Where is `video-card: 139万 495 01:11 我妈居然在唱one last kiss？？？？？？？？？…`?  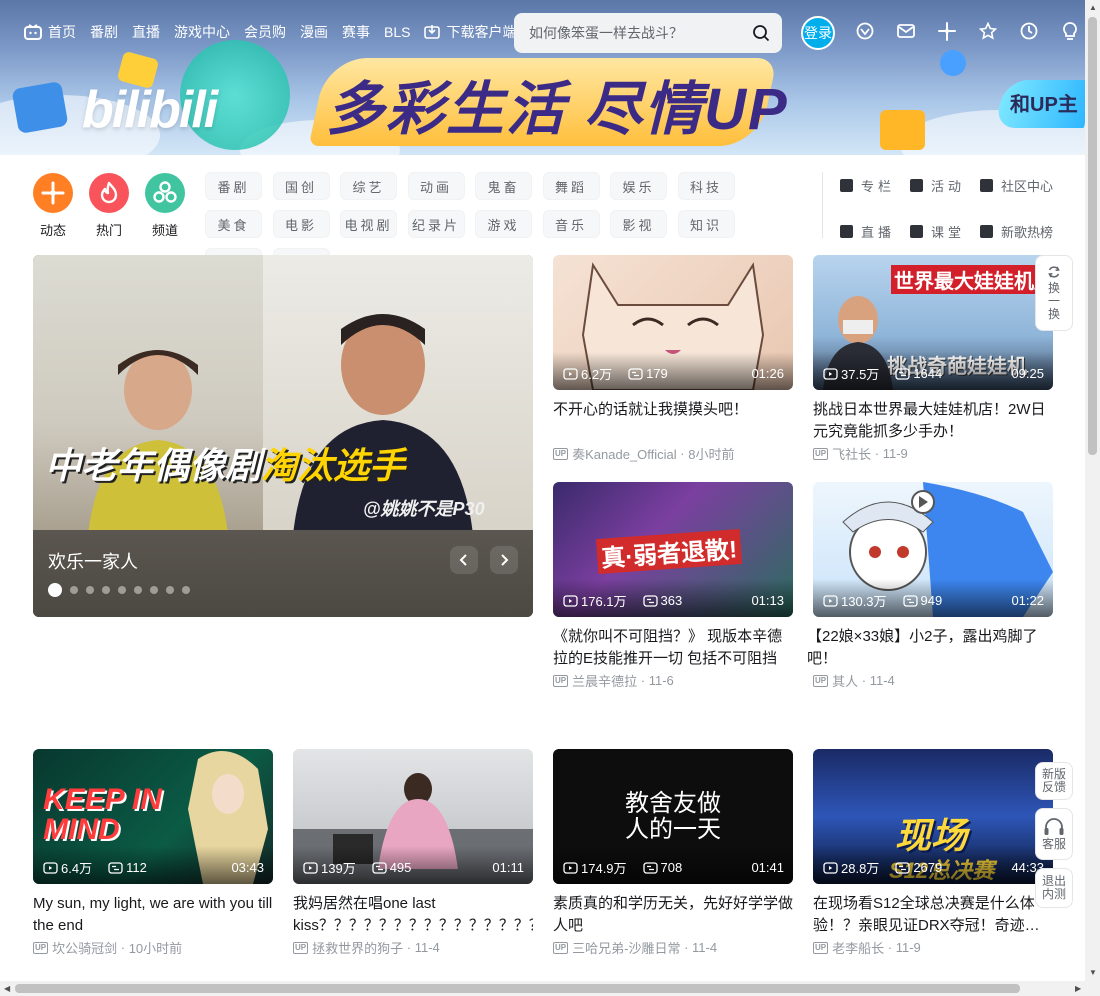 video-card: 139万 495 01:11 我妈居然在唱one last kiss？？？？？？？？？… is located at coordinates (413, 853).